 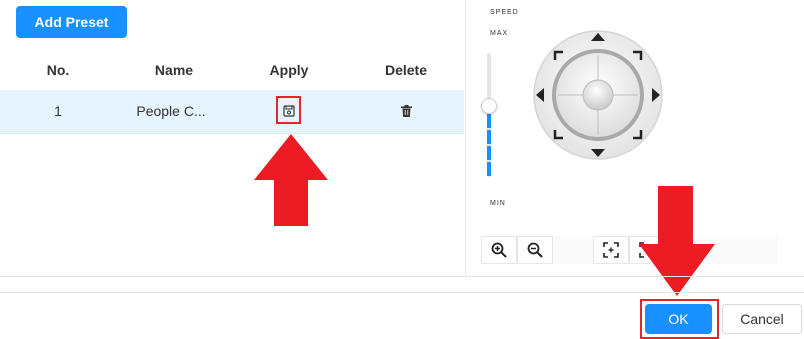 What do you see at coordinates (465, 138) in the screenshot?
I see `panel-divider` at bounding box center [465, 138].